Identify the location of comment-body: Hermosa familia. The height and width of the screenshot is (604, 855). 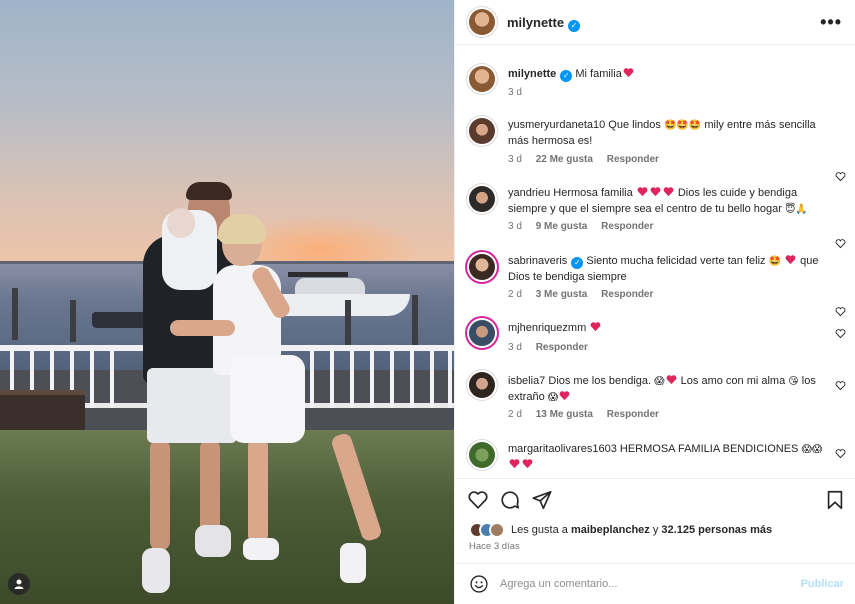
(593, 193).